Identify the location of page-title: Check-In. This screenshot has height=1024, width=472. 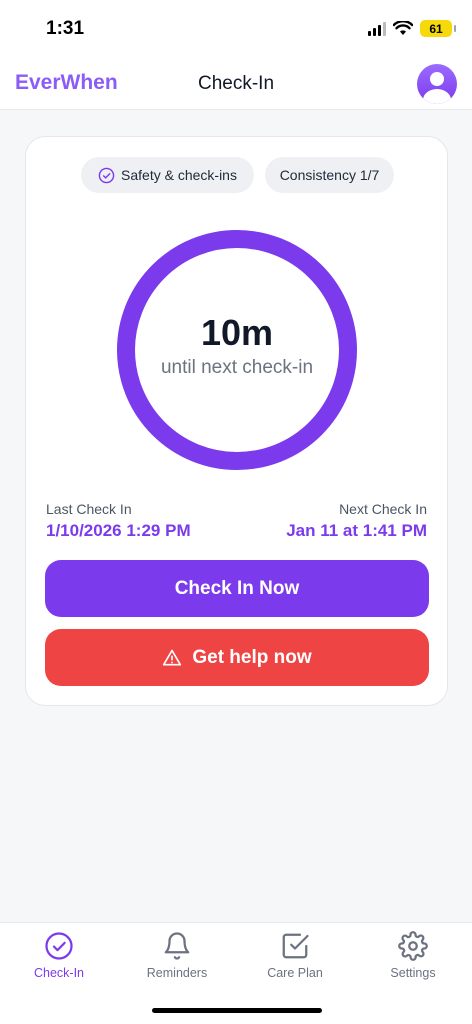
(236, 83).